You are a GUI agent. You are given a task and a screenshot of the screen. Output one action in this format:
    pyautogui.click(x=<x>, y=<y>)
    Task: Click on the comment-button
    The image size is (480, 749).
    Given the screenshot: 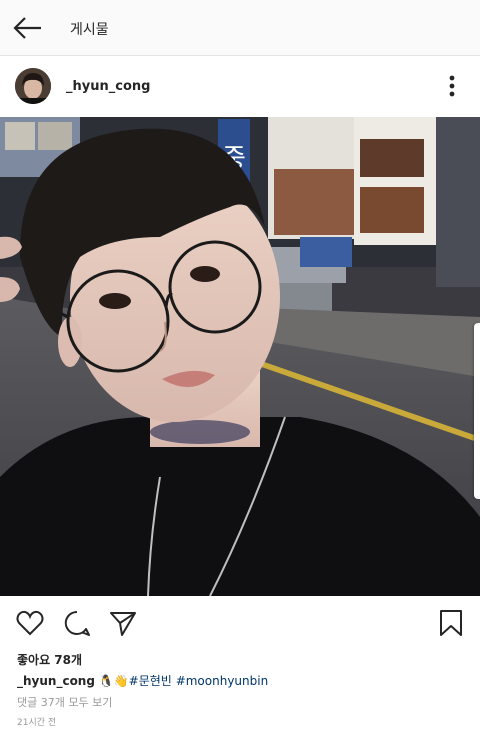 What is the action you would take?
    pyautogui.click(x=77, y=623)
    